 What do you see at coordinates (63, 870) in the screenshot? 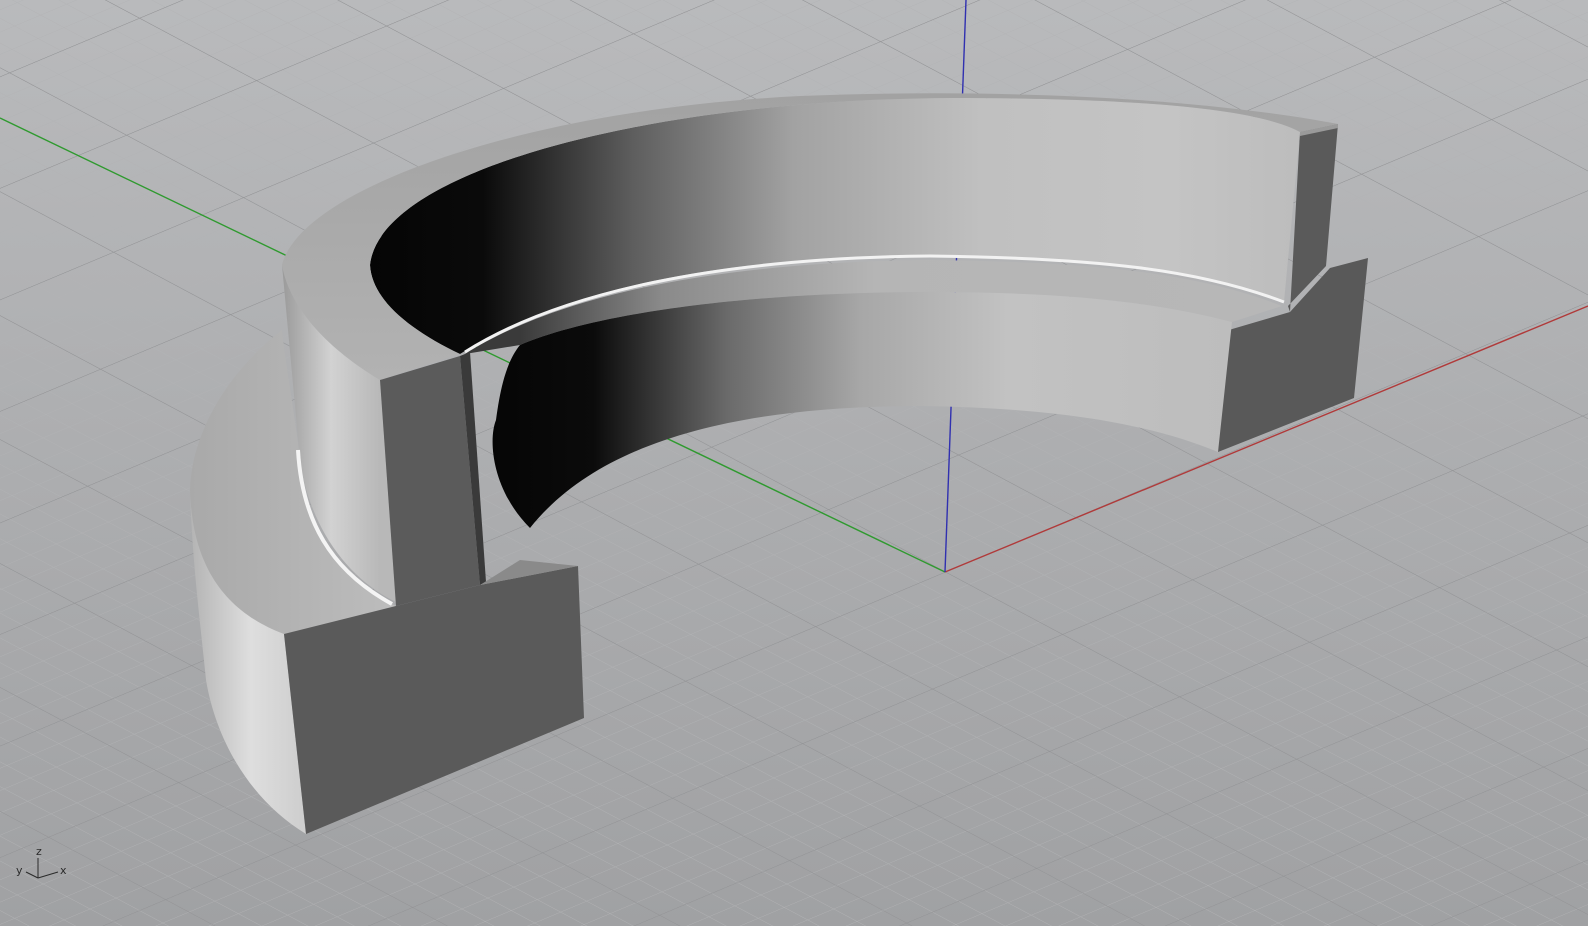
I see `indicator-x-label: x` at bounding box center [63, 870].